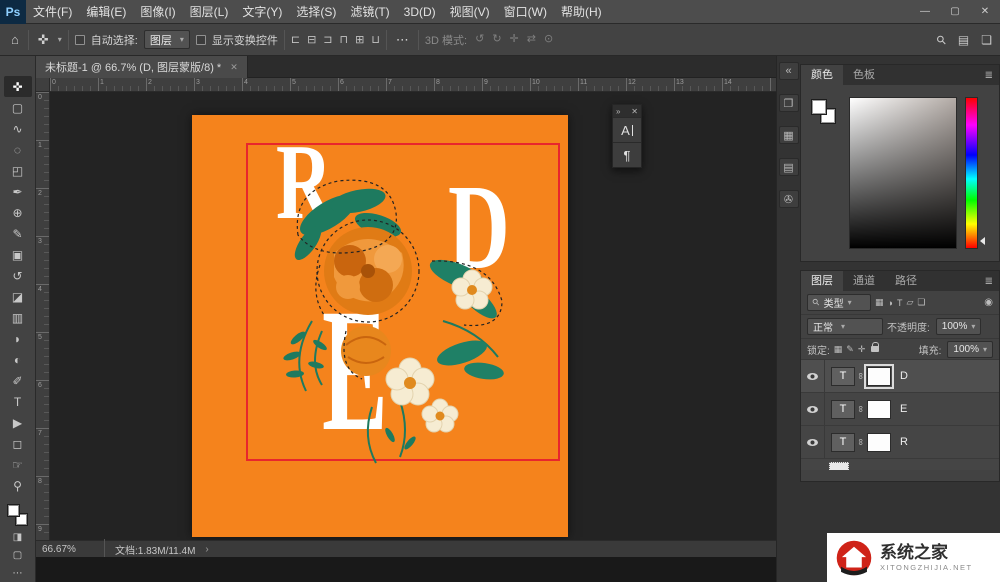 The height and width of the screenshot is (582, 1000). I want to click on move-tool-preset-icon: ✜, so click(43, 40).